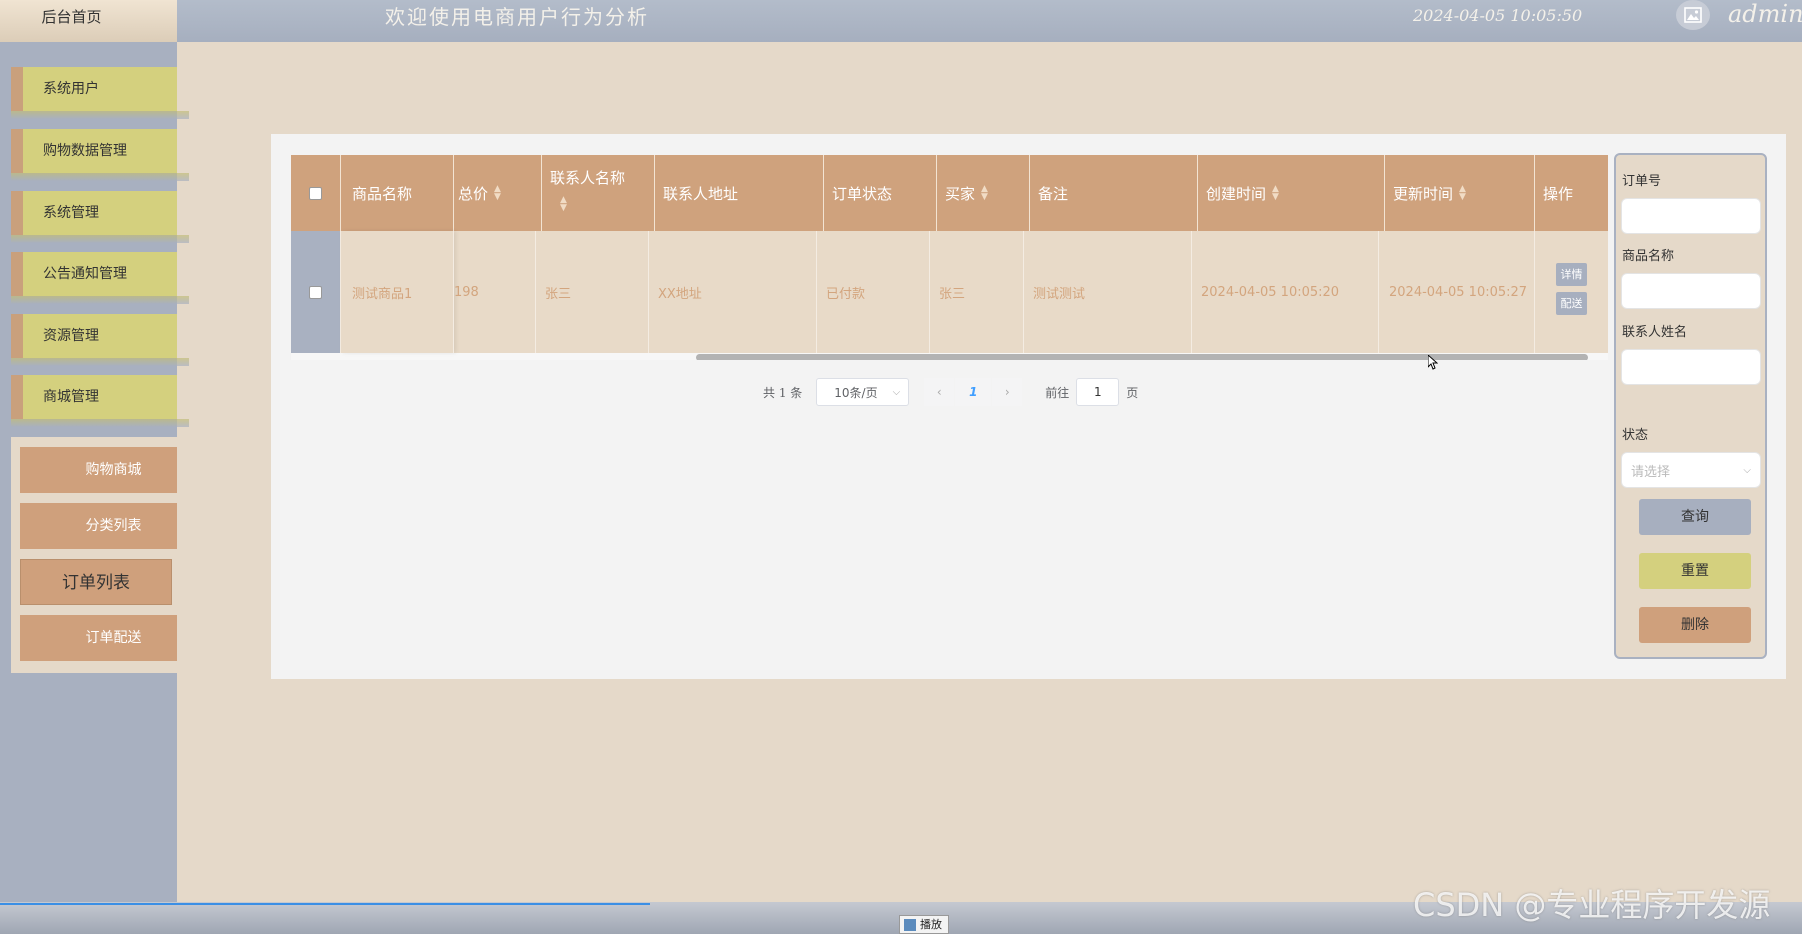 This screenshot has width=1802, height=934. I want to click on image-icon, so click(1693, 15).